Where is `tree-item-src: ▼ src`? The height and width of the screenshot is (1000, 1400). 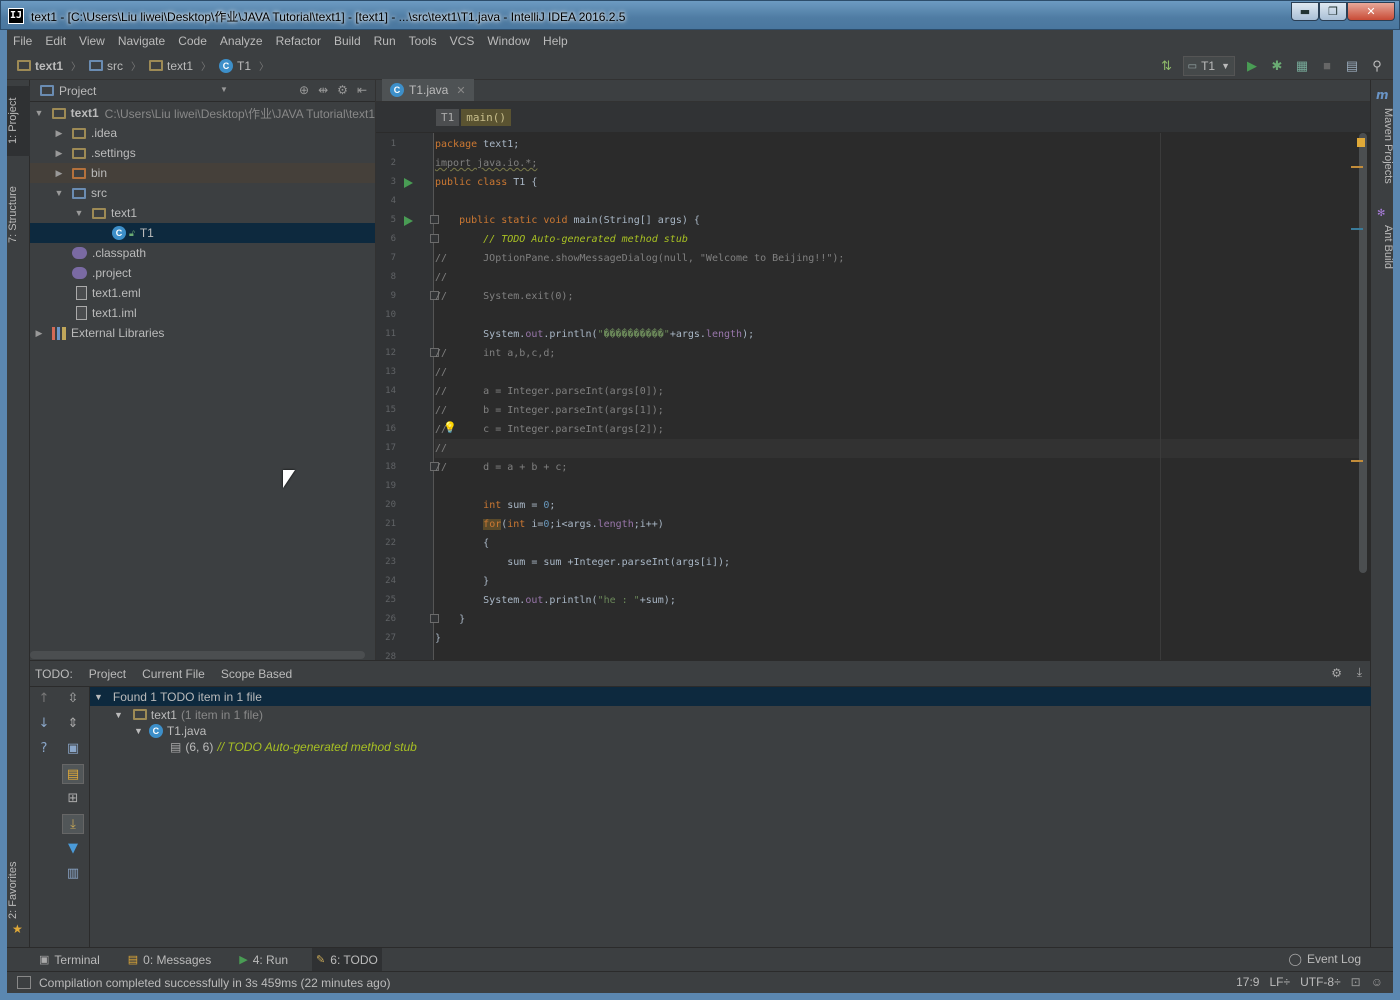 tree-item-src: ▼ src is located at coordinates (202, 193).